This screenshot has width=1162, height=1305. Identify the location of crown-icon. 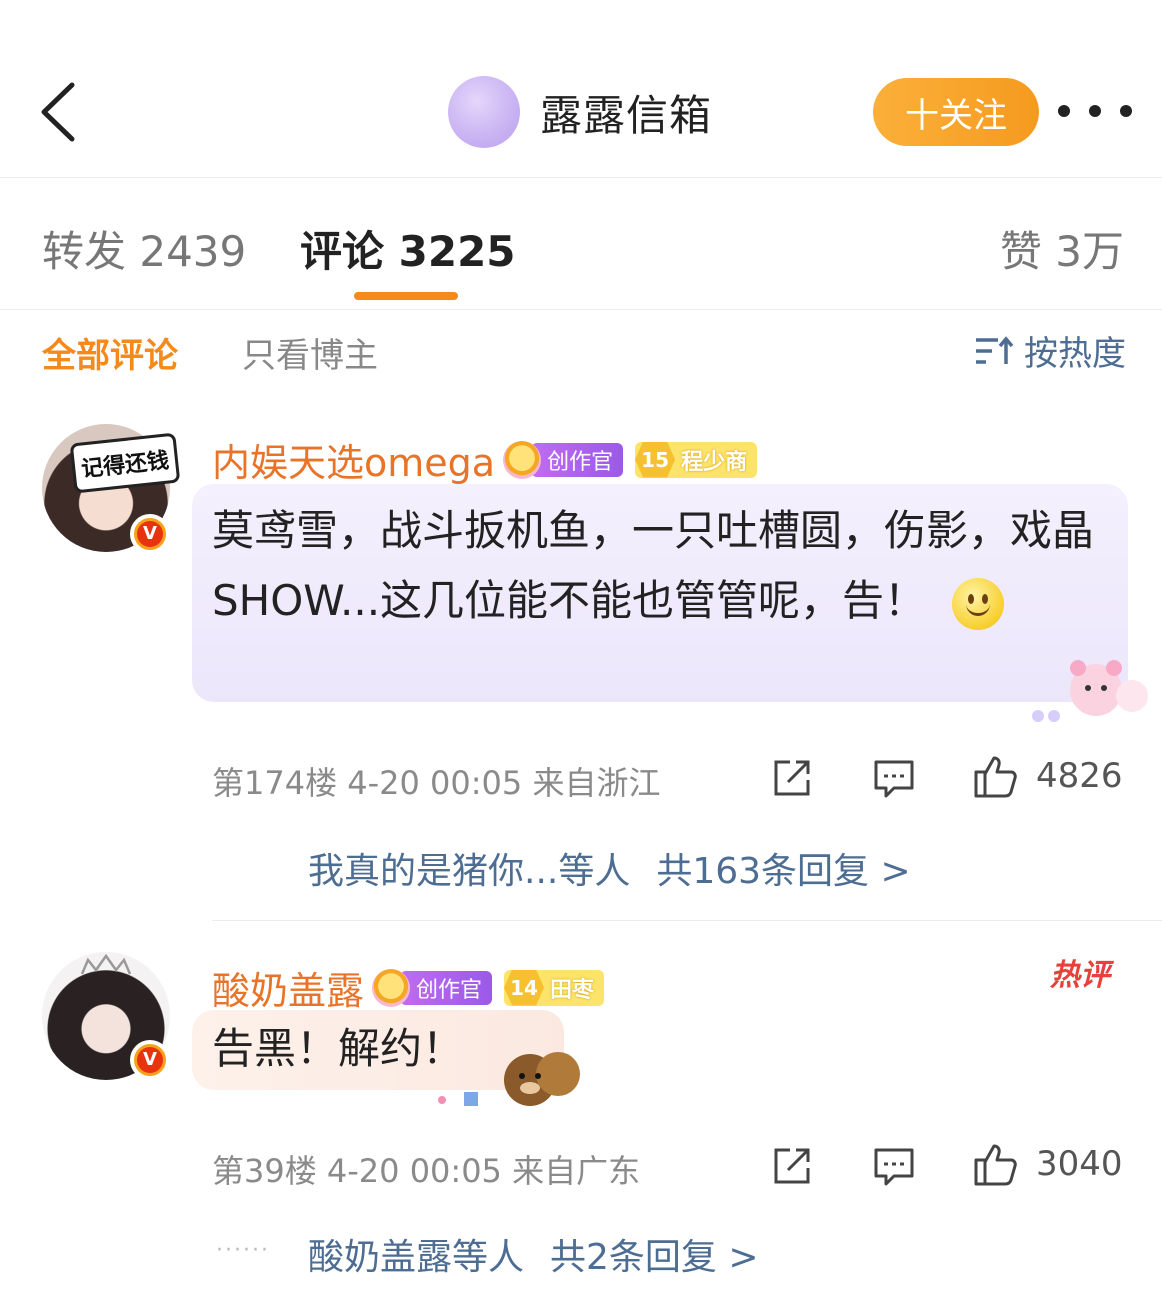
(106, 964).